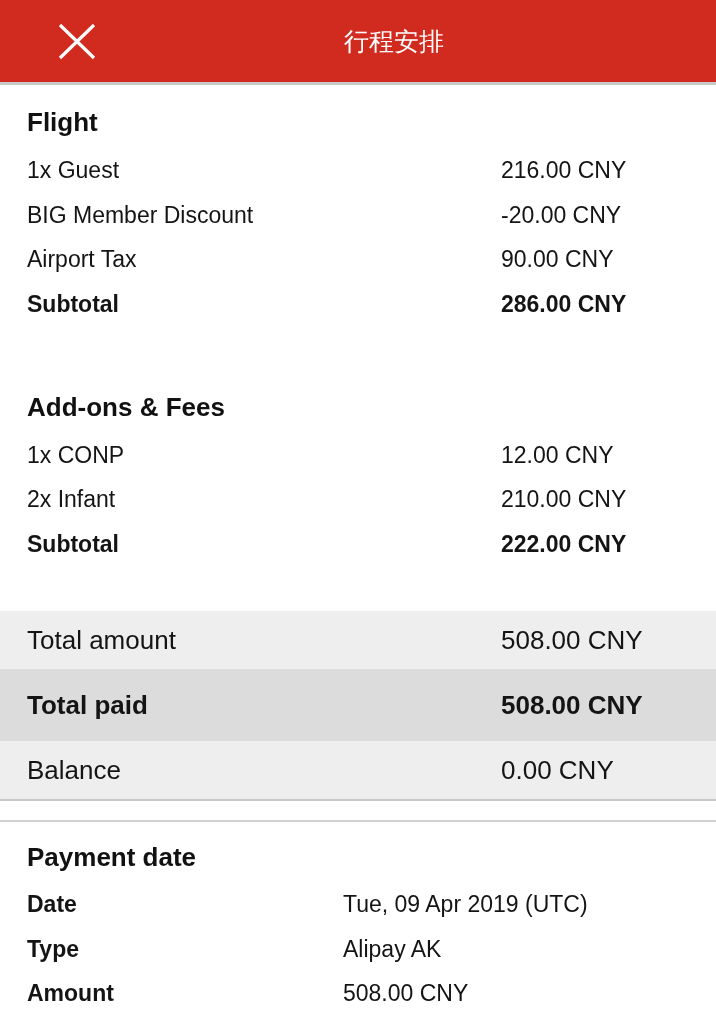 The height and width of the screenshot is (1024, 716). Describe the element at coordinates (392, 948) in the screenshot. I see `payment-value: Alipay AK` at that location.